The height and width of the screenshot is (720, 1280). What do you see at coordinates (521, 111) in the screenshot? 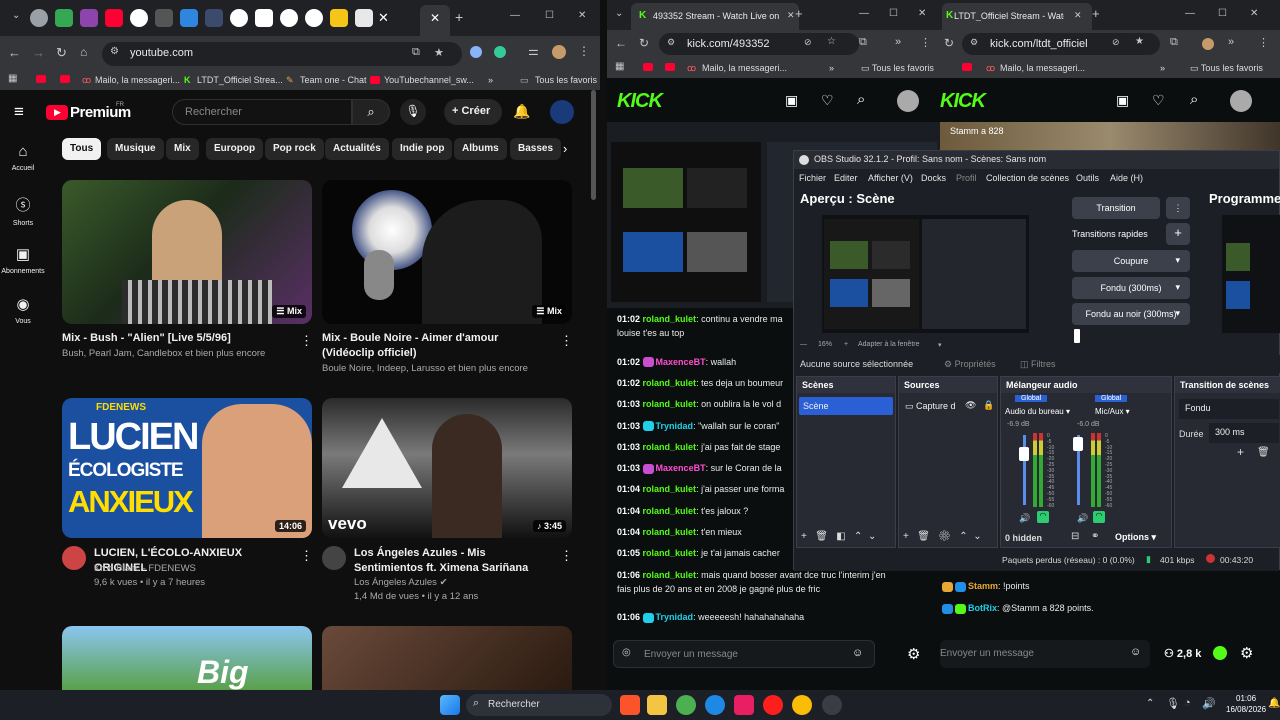
I see `notifications-bell-icon: 🔔` at bounding box center [521, 111].